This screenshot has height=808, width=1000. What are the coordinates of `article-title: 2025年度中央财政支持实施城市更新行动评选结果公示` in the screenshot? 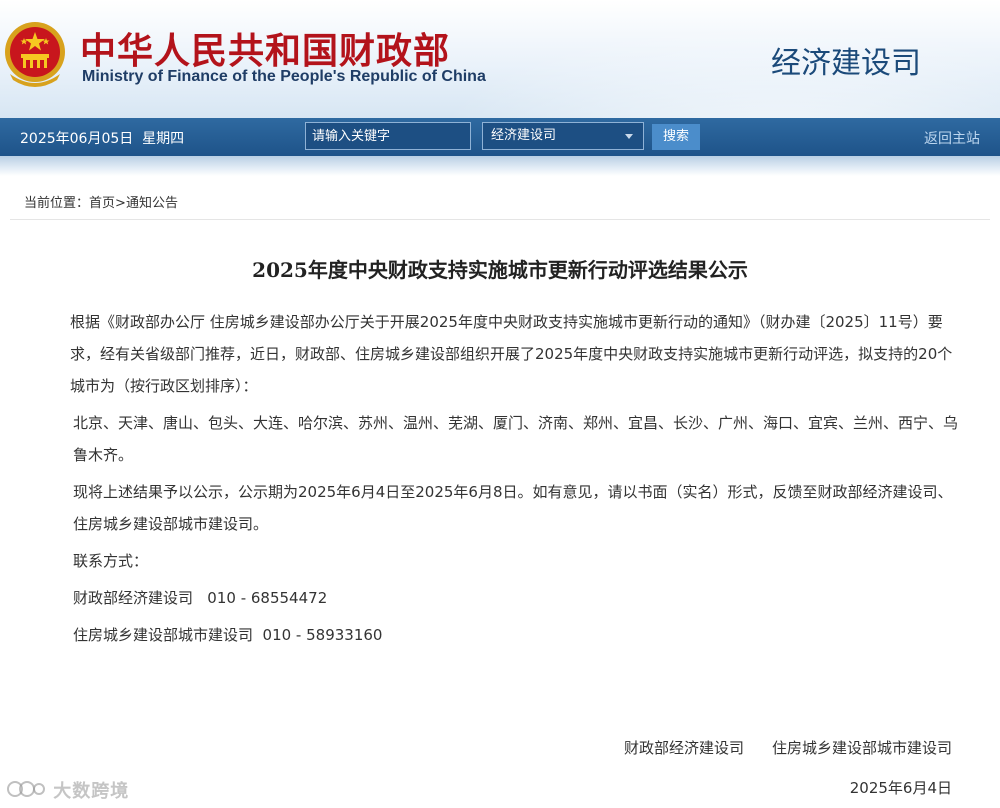 It's located at (500, 270).